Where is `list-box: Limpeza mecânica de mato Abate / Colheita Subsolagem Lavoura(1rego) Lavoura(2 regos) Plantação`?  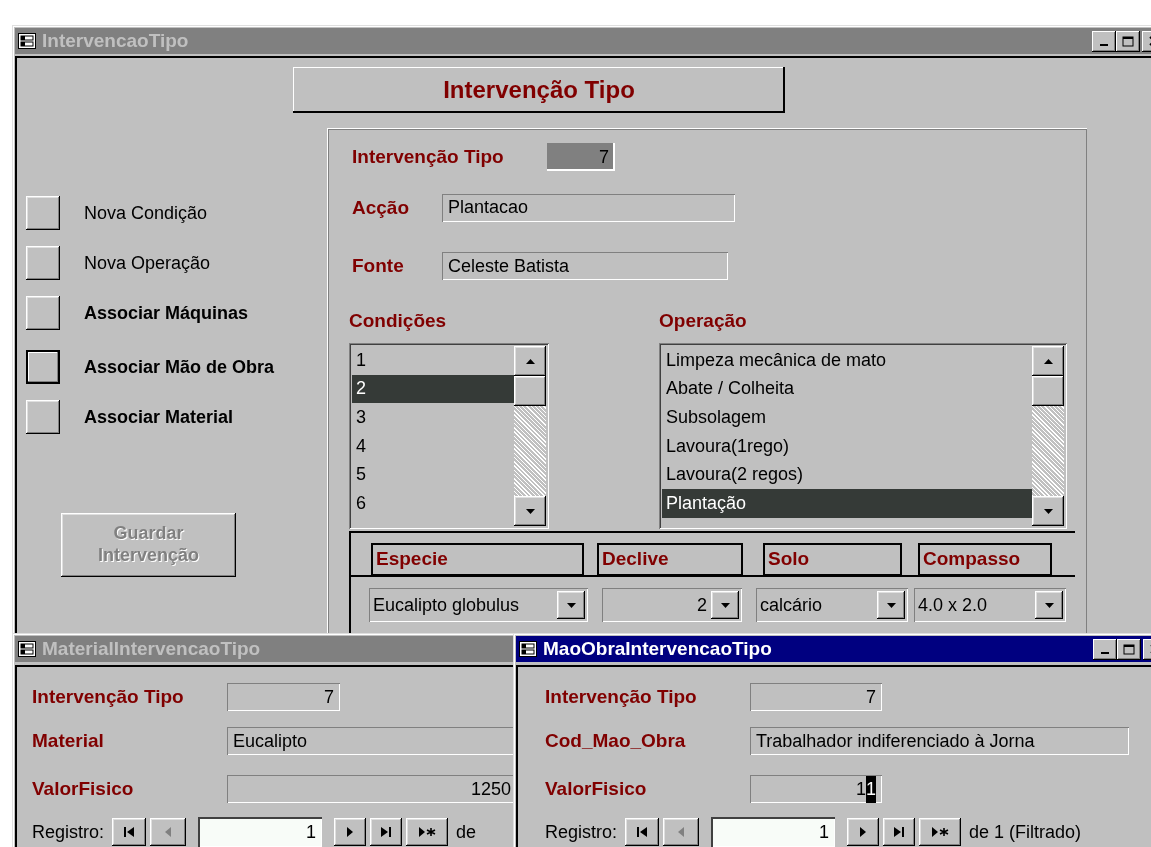 list-box: Limpeza mecânica de mato Abate / Colheita Subsolagem Lavoura(1rego) Lavoura(2 regos) Plantação is located at coordinates (863, 436).